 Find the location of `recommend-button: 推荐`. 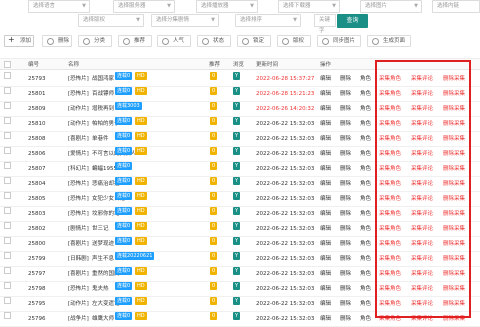

recommend-button: 推荐 is located at coordinates (135, 41).